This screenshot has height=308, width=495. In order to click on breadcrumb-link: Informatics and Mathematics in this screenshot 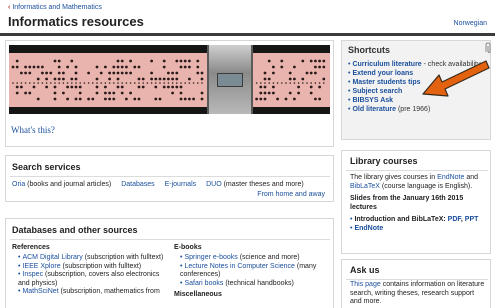, I will do `click(56, 7)`.